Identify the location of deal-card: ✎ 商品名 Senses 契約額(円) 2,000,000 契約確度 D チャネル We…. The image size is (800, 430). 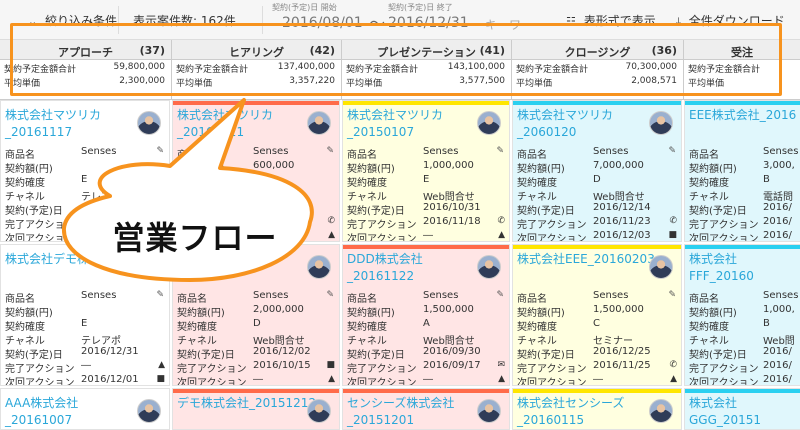
(256, 315).